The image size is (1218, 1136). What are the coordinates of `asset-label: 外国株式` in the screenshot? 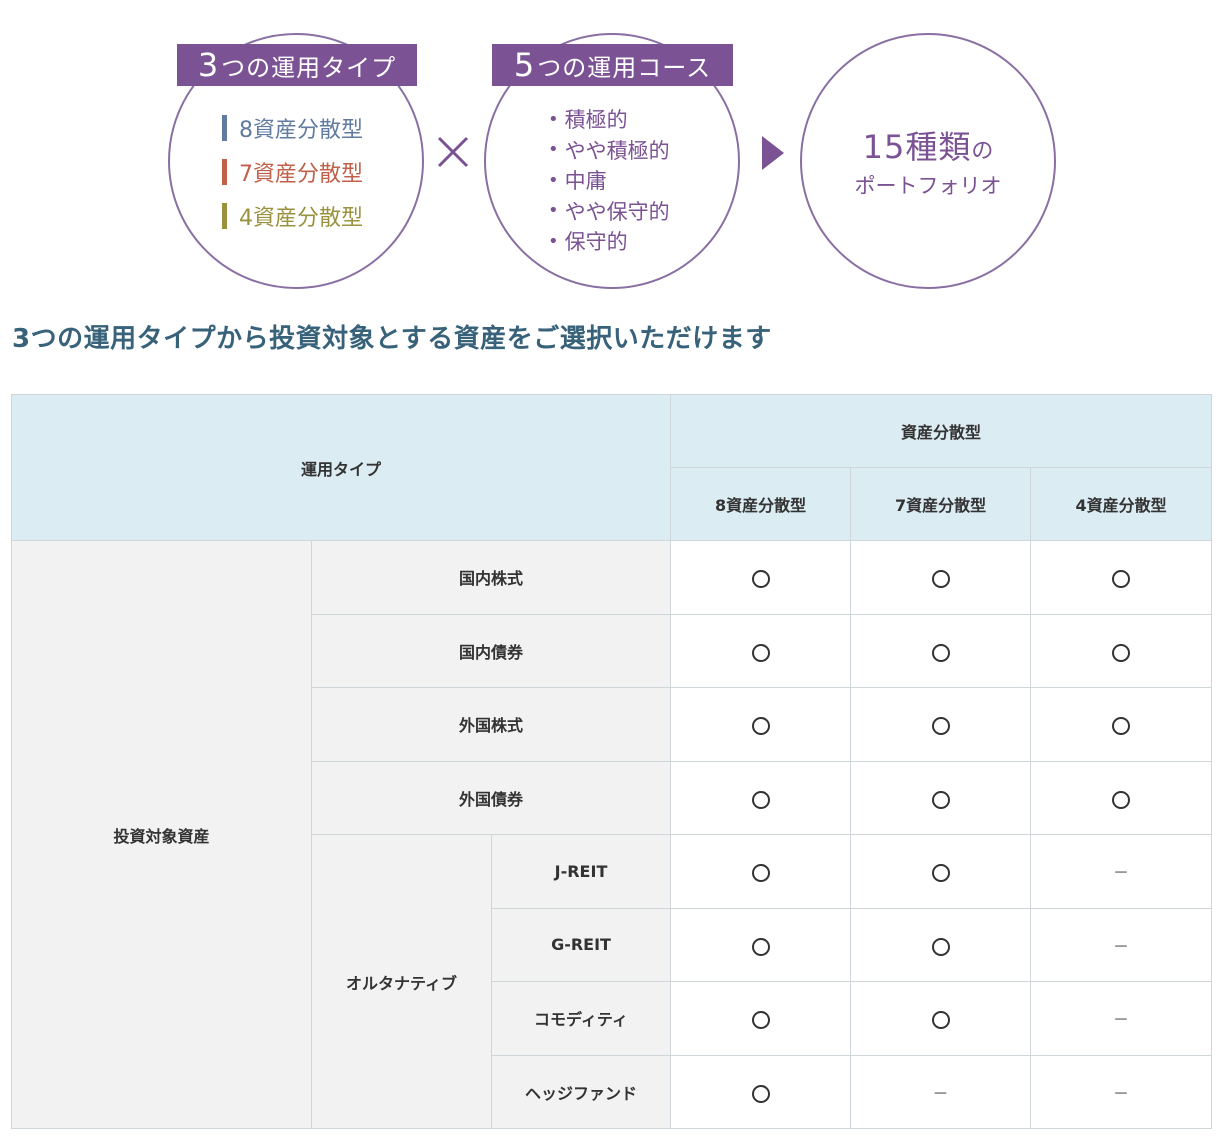 It's located at (491, 724).